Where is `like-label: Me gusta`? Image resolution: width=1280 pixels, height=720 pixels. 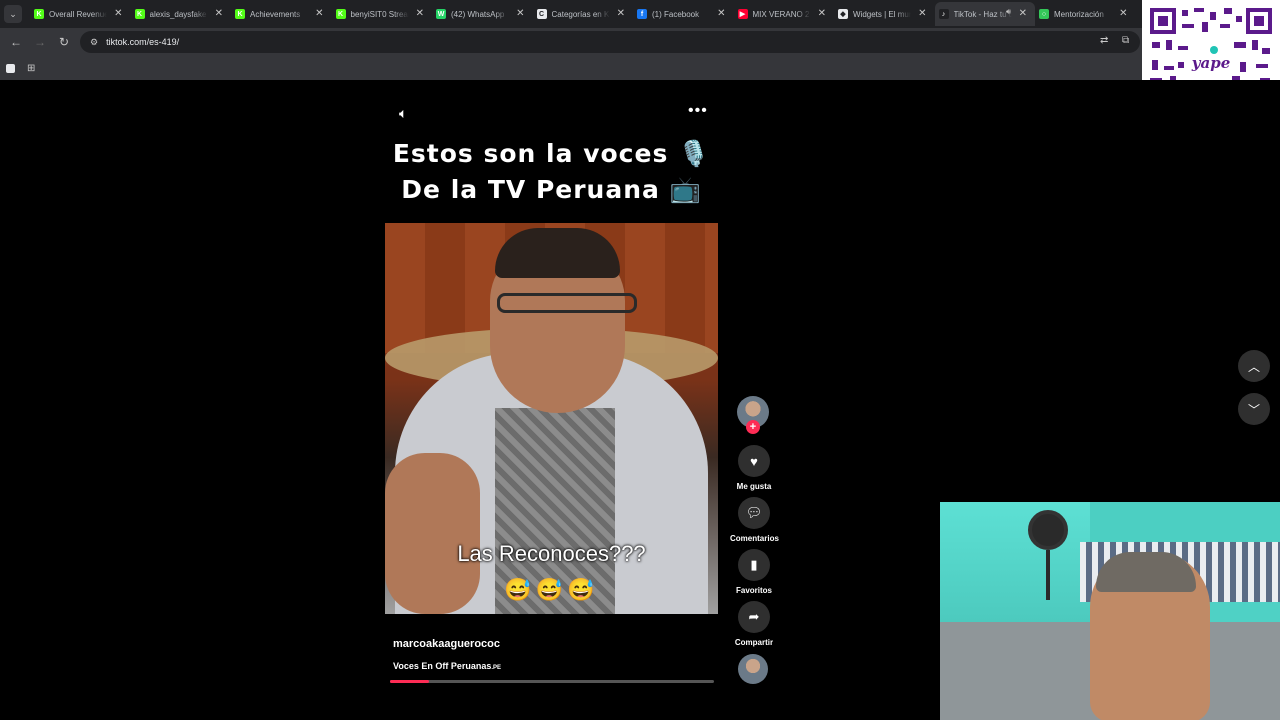 like-label: Me gusta is located at coordinates (754, 486).